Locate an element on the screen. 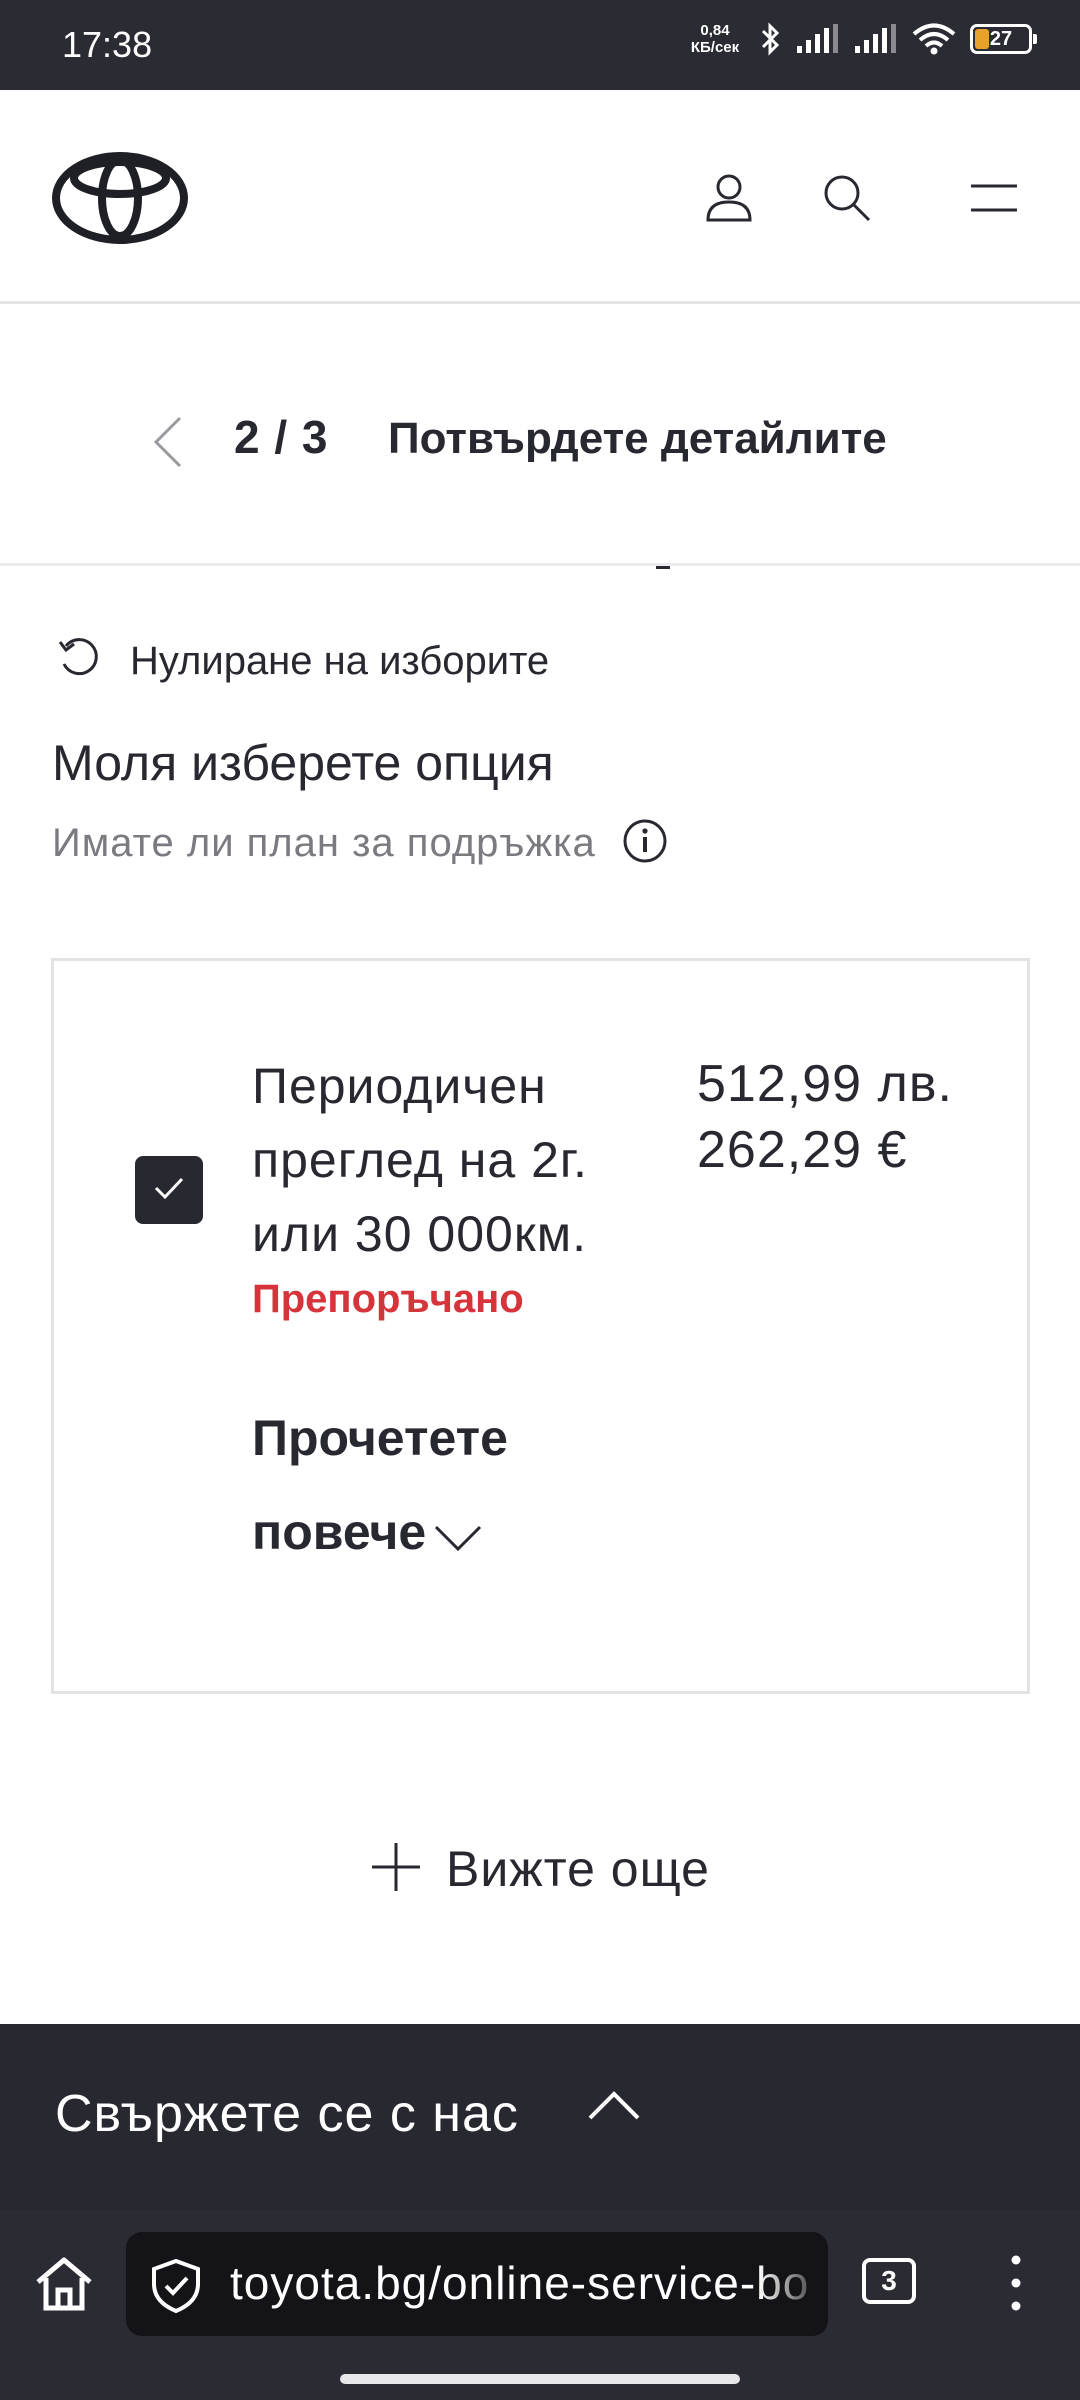 This screenshot has height=2400, width=1080. network-speed: 0,84 КБ/сек is located at coordinates (715, 39).